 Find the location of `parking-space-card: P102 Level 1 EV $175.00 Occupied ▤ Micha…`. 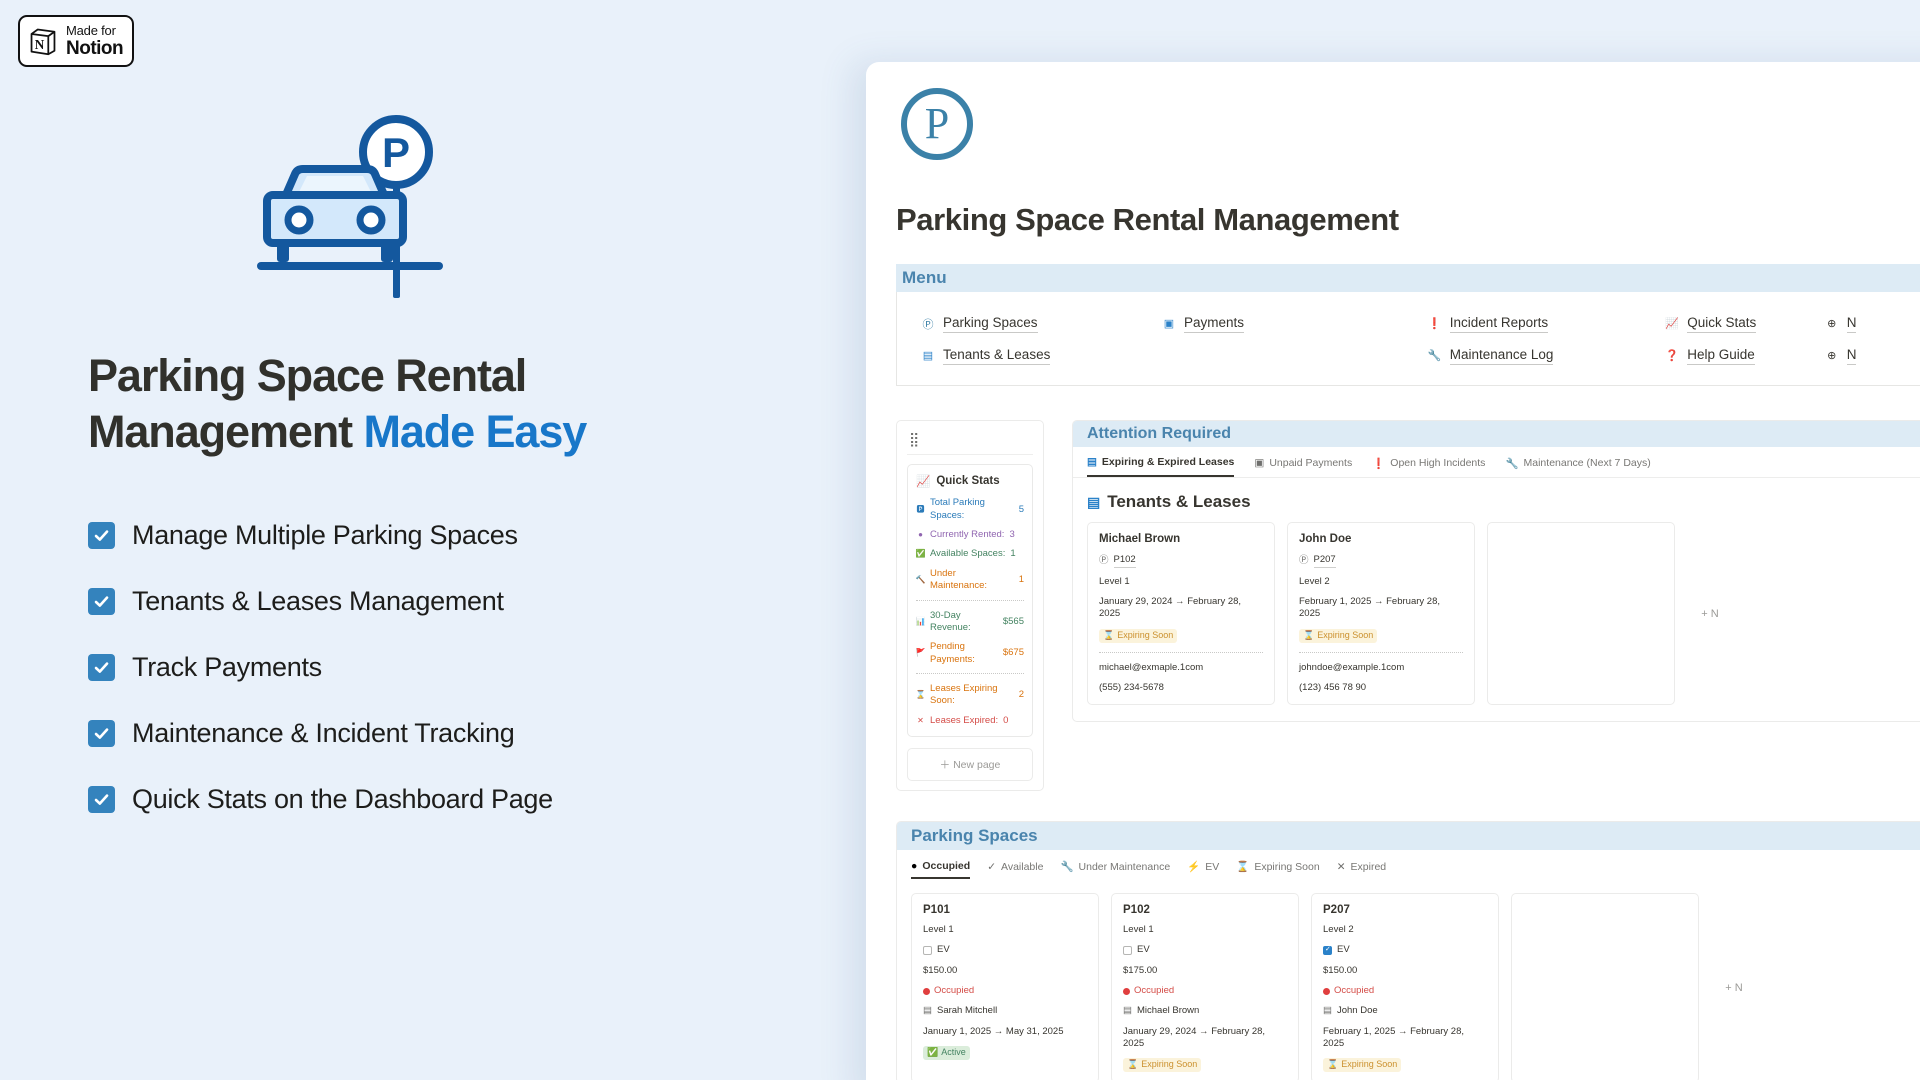

parking-space-card: P102 Level 1 EV $175.00 Occupied ▤ Micha… is located at coordinates (1205, 986).